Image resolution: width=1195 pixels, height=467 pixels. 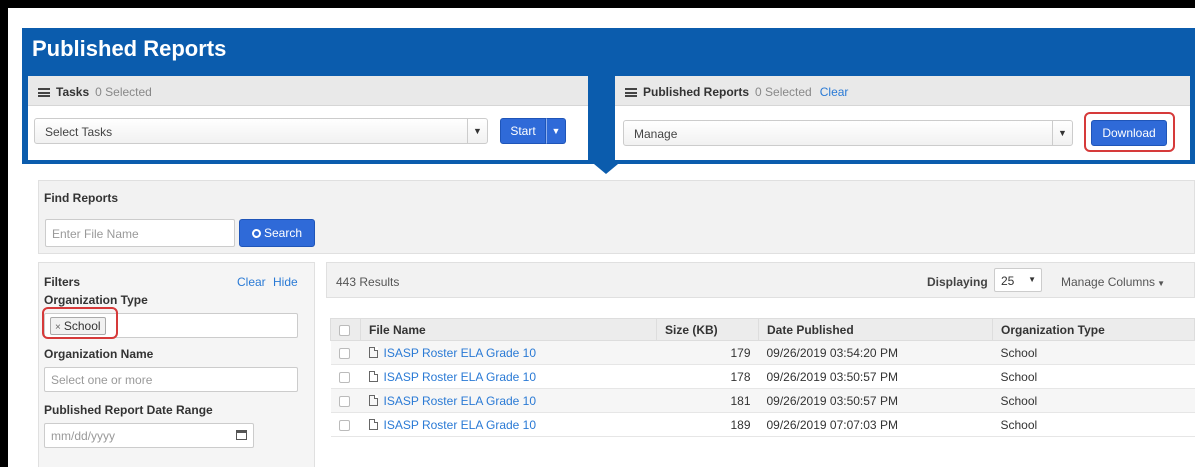 I want to click on select-tasks-dropdown: Select Tasks ▼, so click(x=261, y=131).